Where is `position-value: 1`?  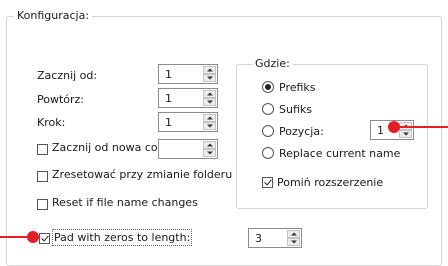
position-value: 1 is located at coordinates (380, 130).